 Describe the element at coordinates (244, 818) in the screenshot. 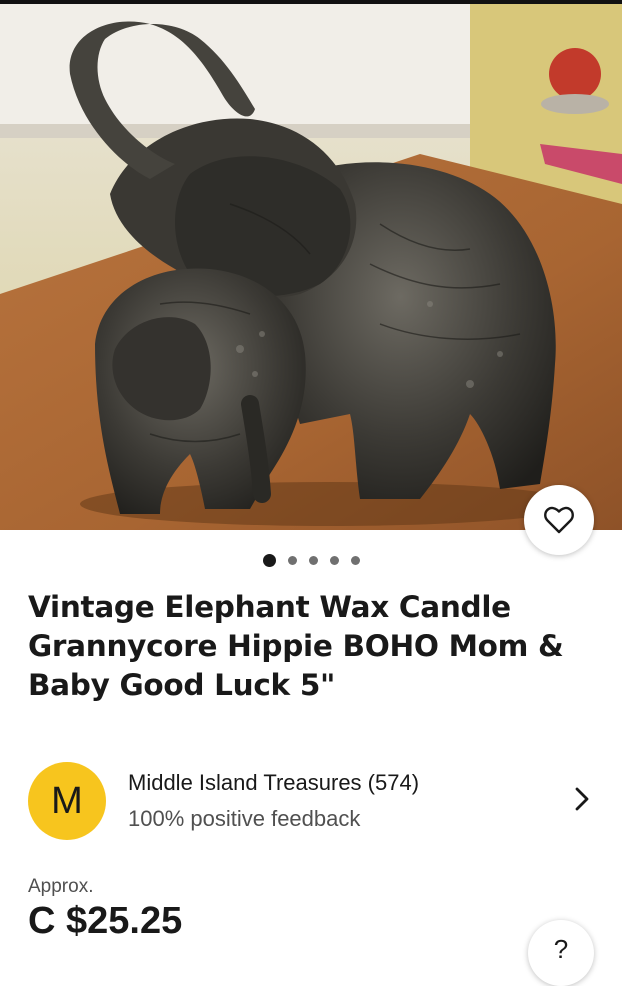

I see `seller-feedback: 100% positive feedback` at that location.